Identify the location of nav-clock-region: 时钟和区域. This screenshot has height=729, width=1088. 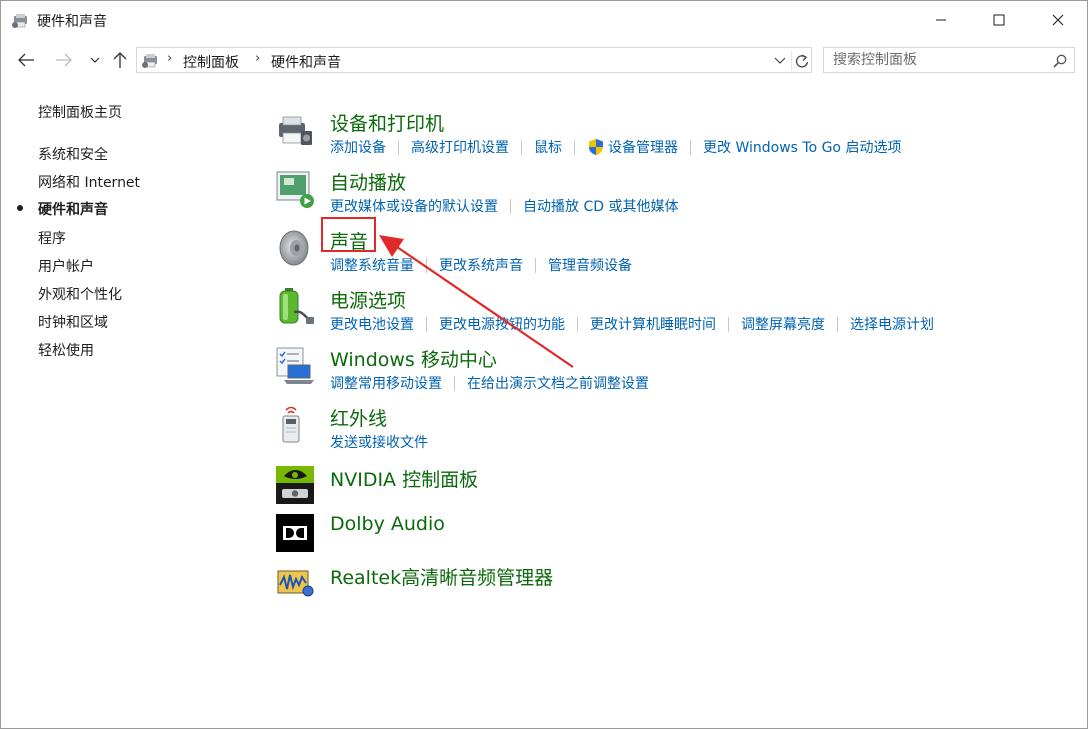
(73, 322).